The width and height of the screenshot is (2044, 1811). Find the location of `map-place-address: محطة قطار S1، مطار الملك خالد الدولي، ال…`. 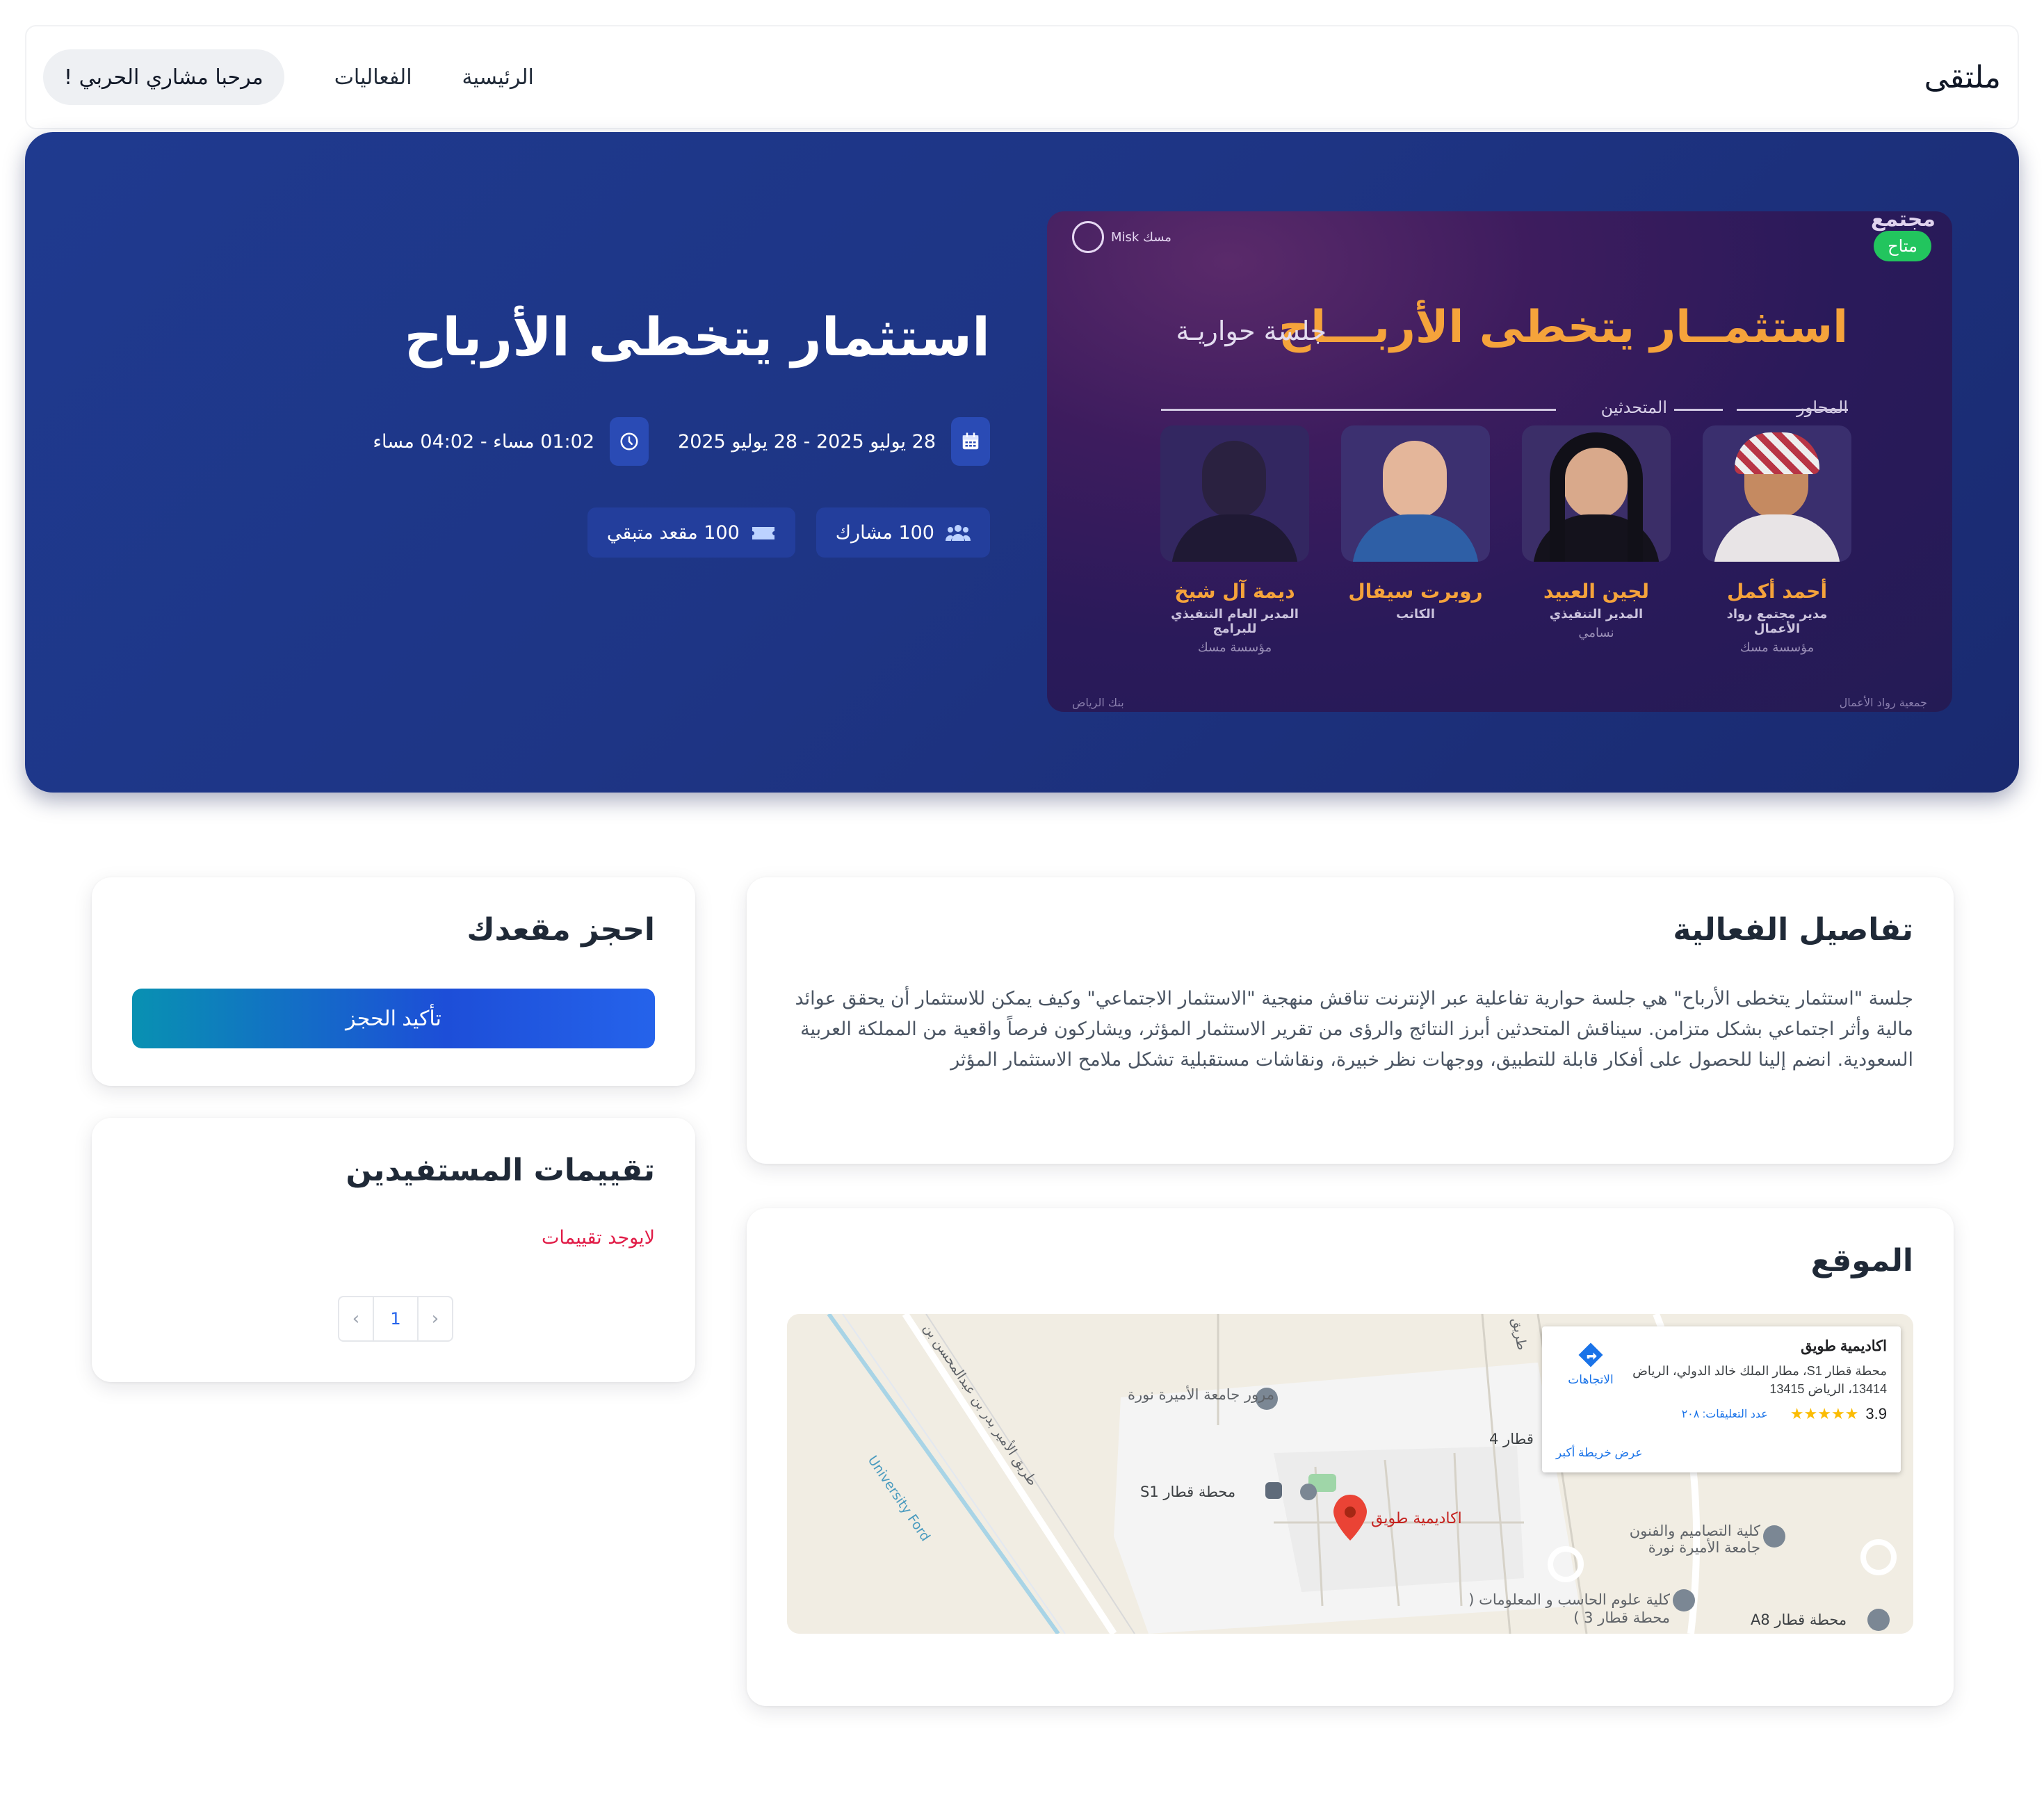

map-place-address: محطة قطار S1، مطار الملك خالد الدولي، ال… is located at coordinates (1759, 1380).